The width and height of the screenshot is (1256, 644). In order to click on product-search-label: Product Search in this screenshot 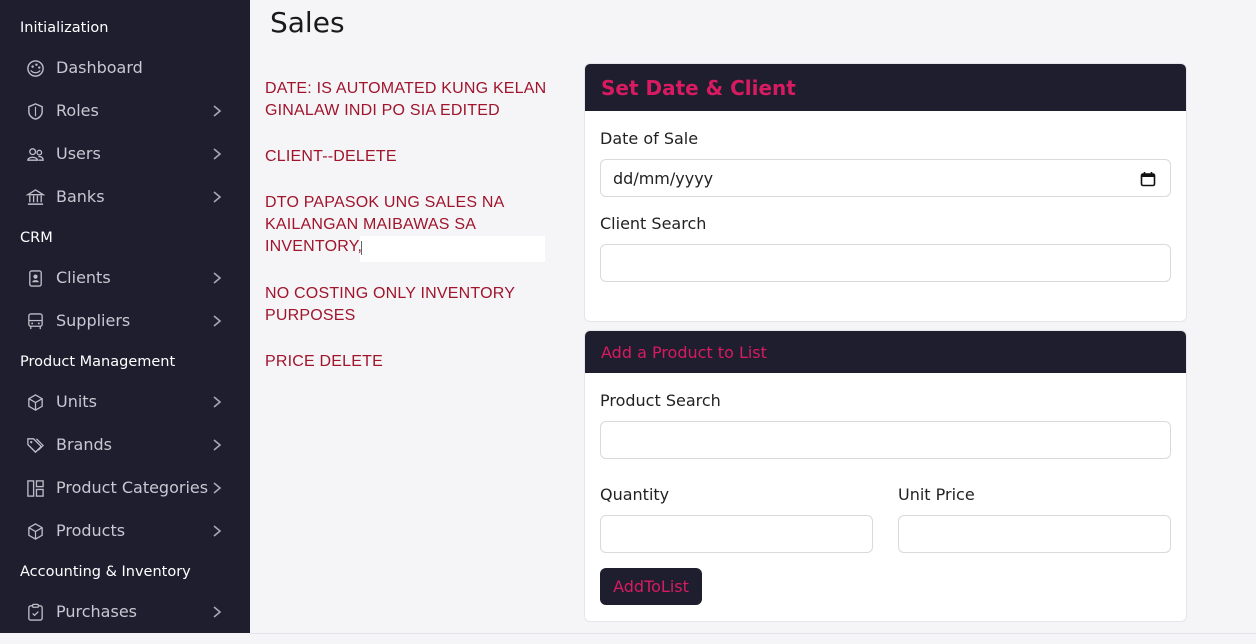, I will do `click(660, 400)`.